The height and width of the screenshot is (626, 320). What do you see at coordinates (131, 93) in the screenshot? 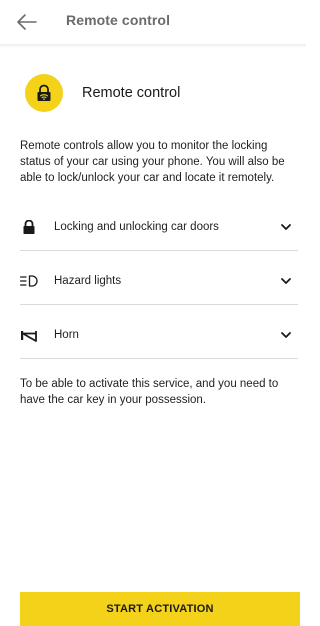
I see `hero-title: Remote control` at bounding box center [131, 93].